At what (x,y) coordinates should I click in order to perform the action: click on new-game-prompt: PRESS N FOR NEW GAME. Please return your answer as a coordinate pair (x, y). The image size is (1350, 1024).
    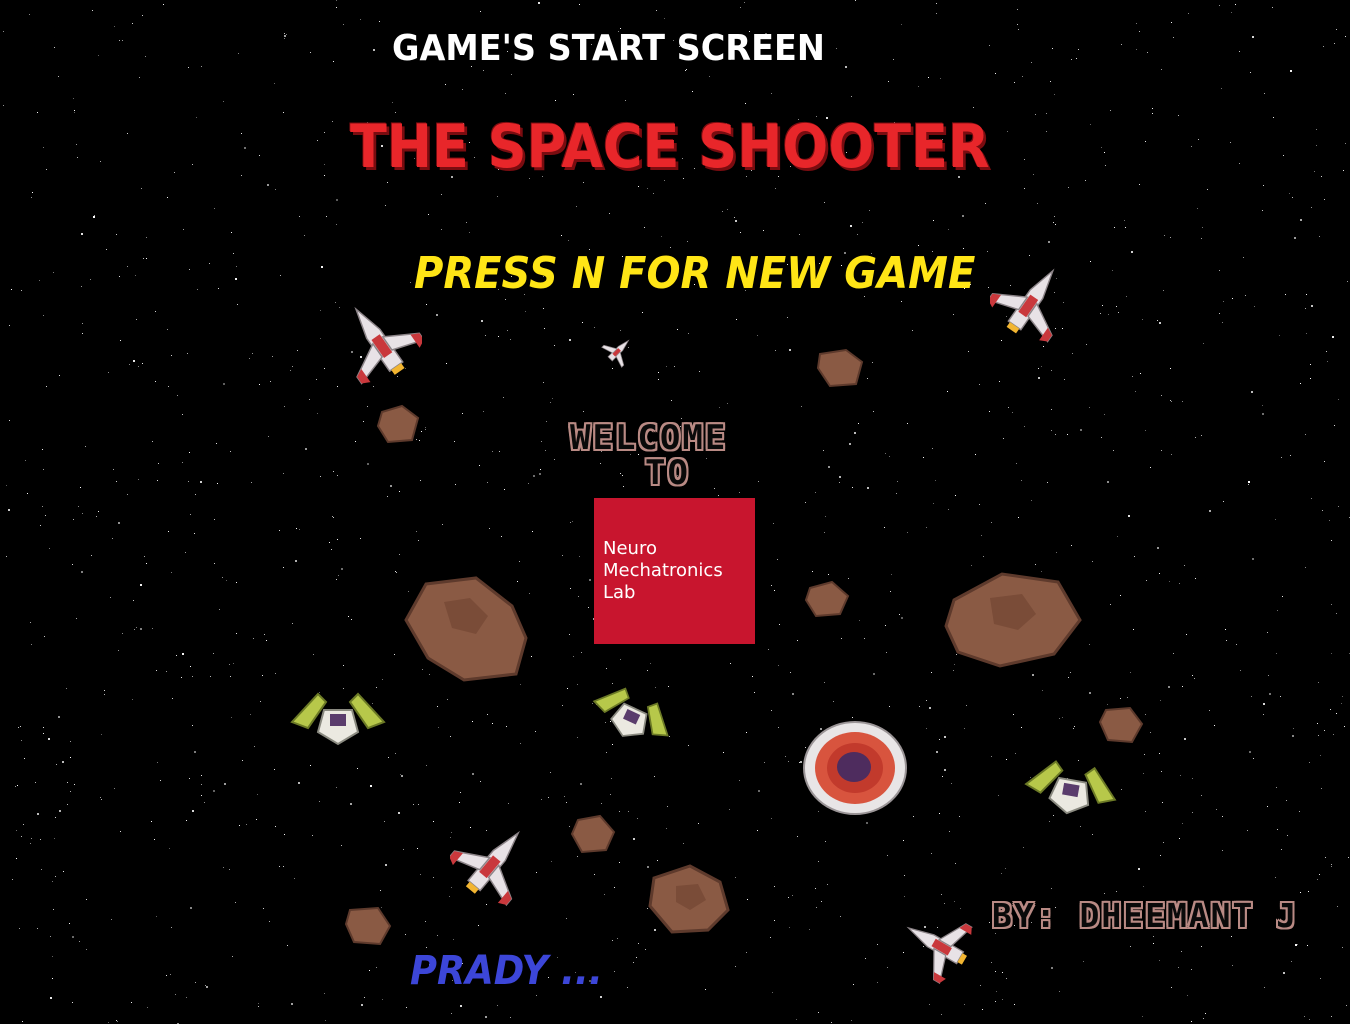
    Looking at the image, I should click on (694, 273).